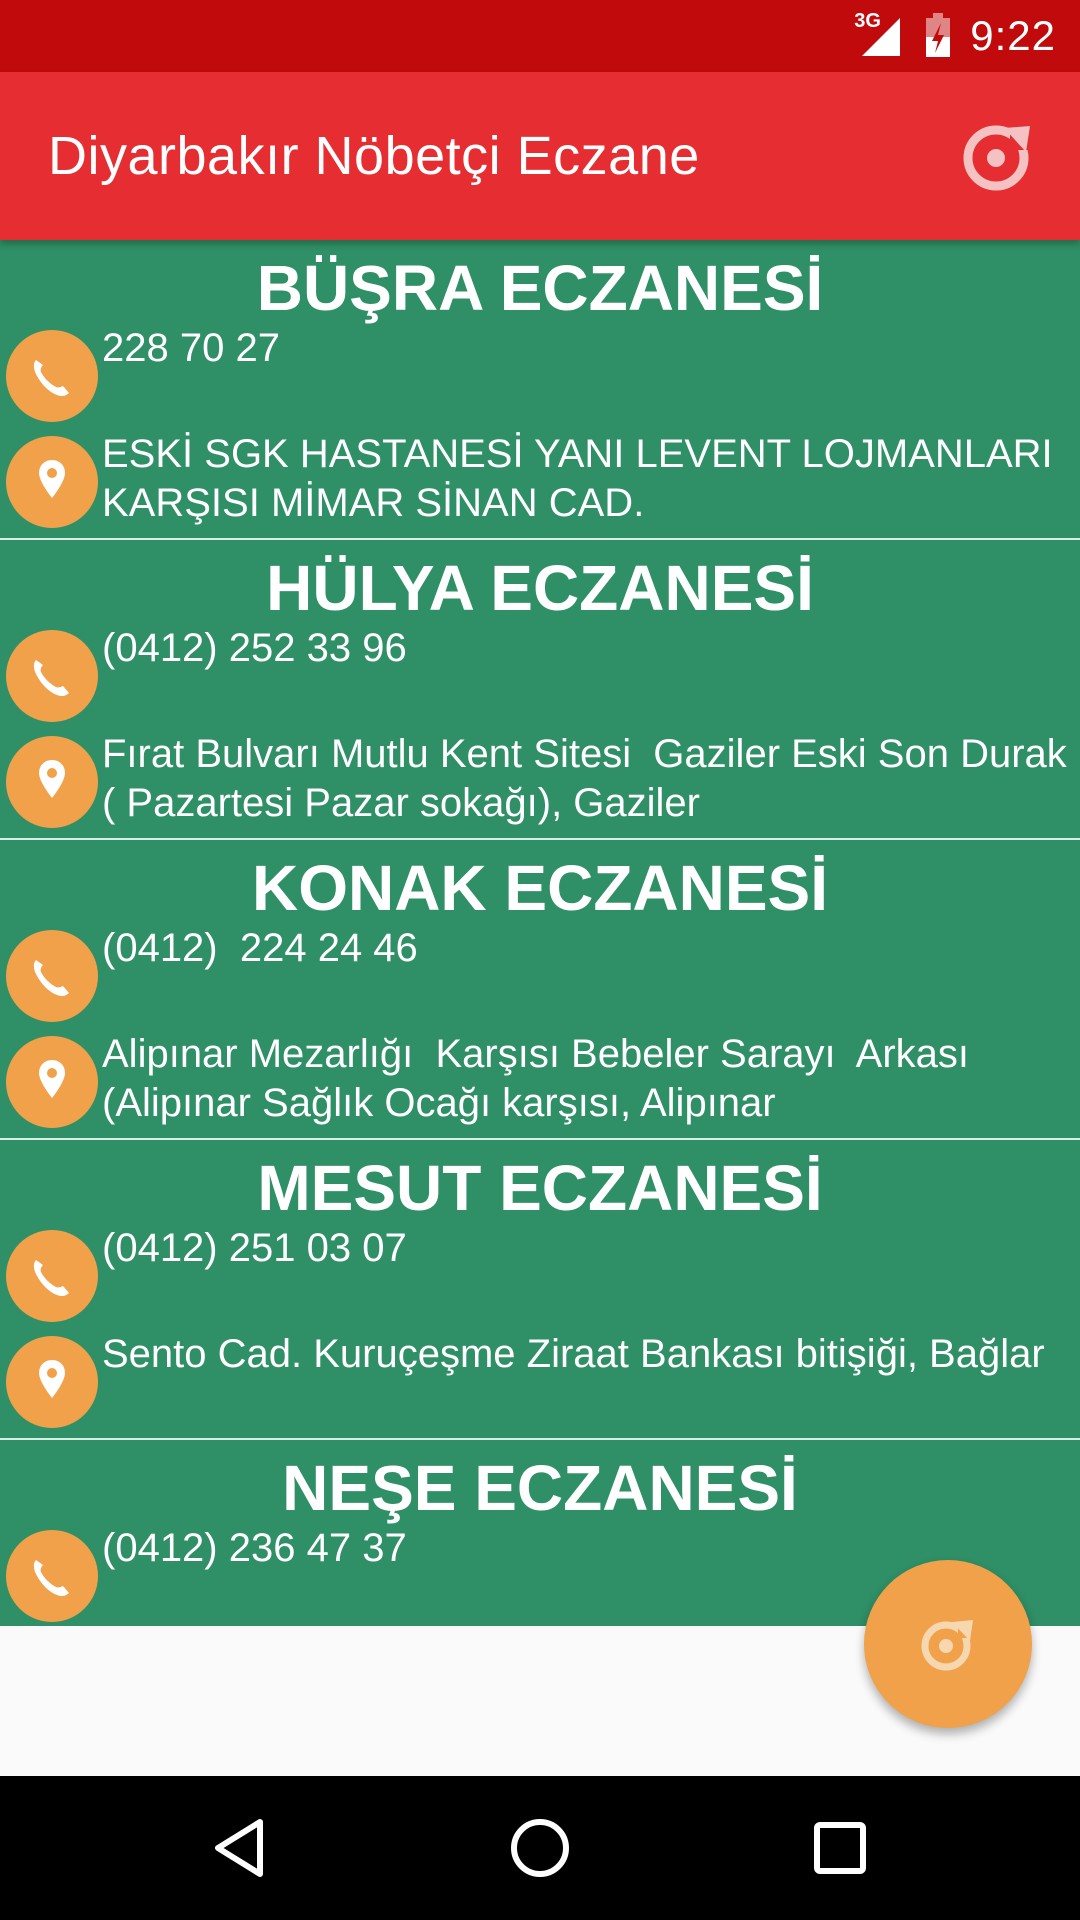 The height and width of the screenshot is (1920, 1080). Describe the element at coordinates (881, 37) in the screenshot. I see `signal-icon` at that location.